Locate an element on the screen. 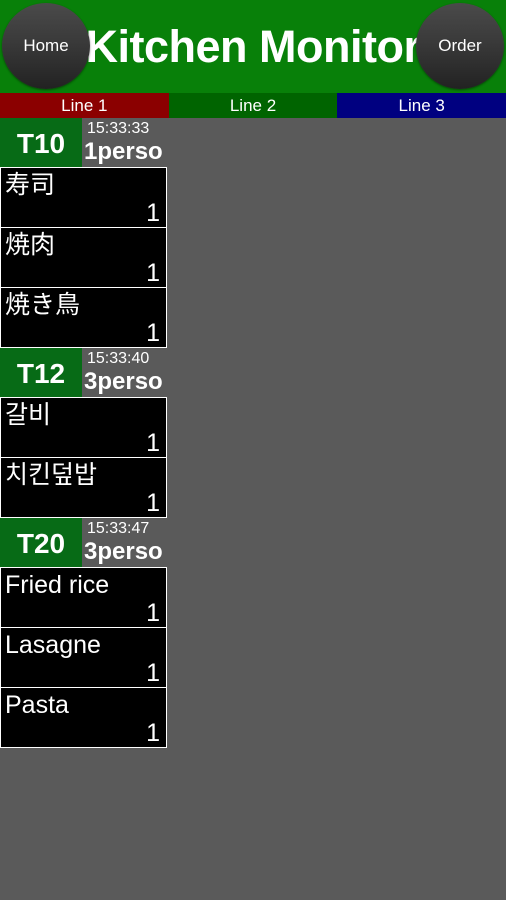 This screenshot has width=506, height=900. line-tab-bar: Line 1 Line 2 Line 3 is located at coordinates (253, 105).